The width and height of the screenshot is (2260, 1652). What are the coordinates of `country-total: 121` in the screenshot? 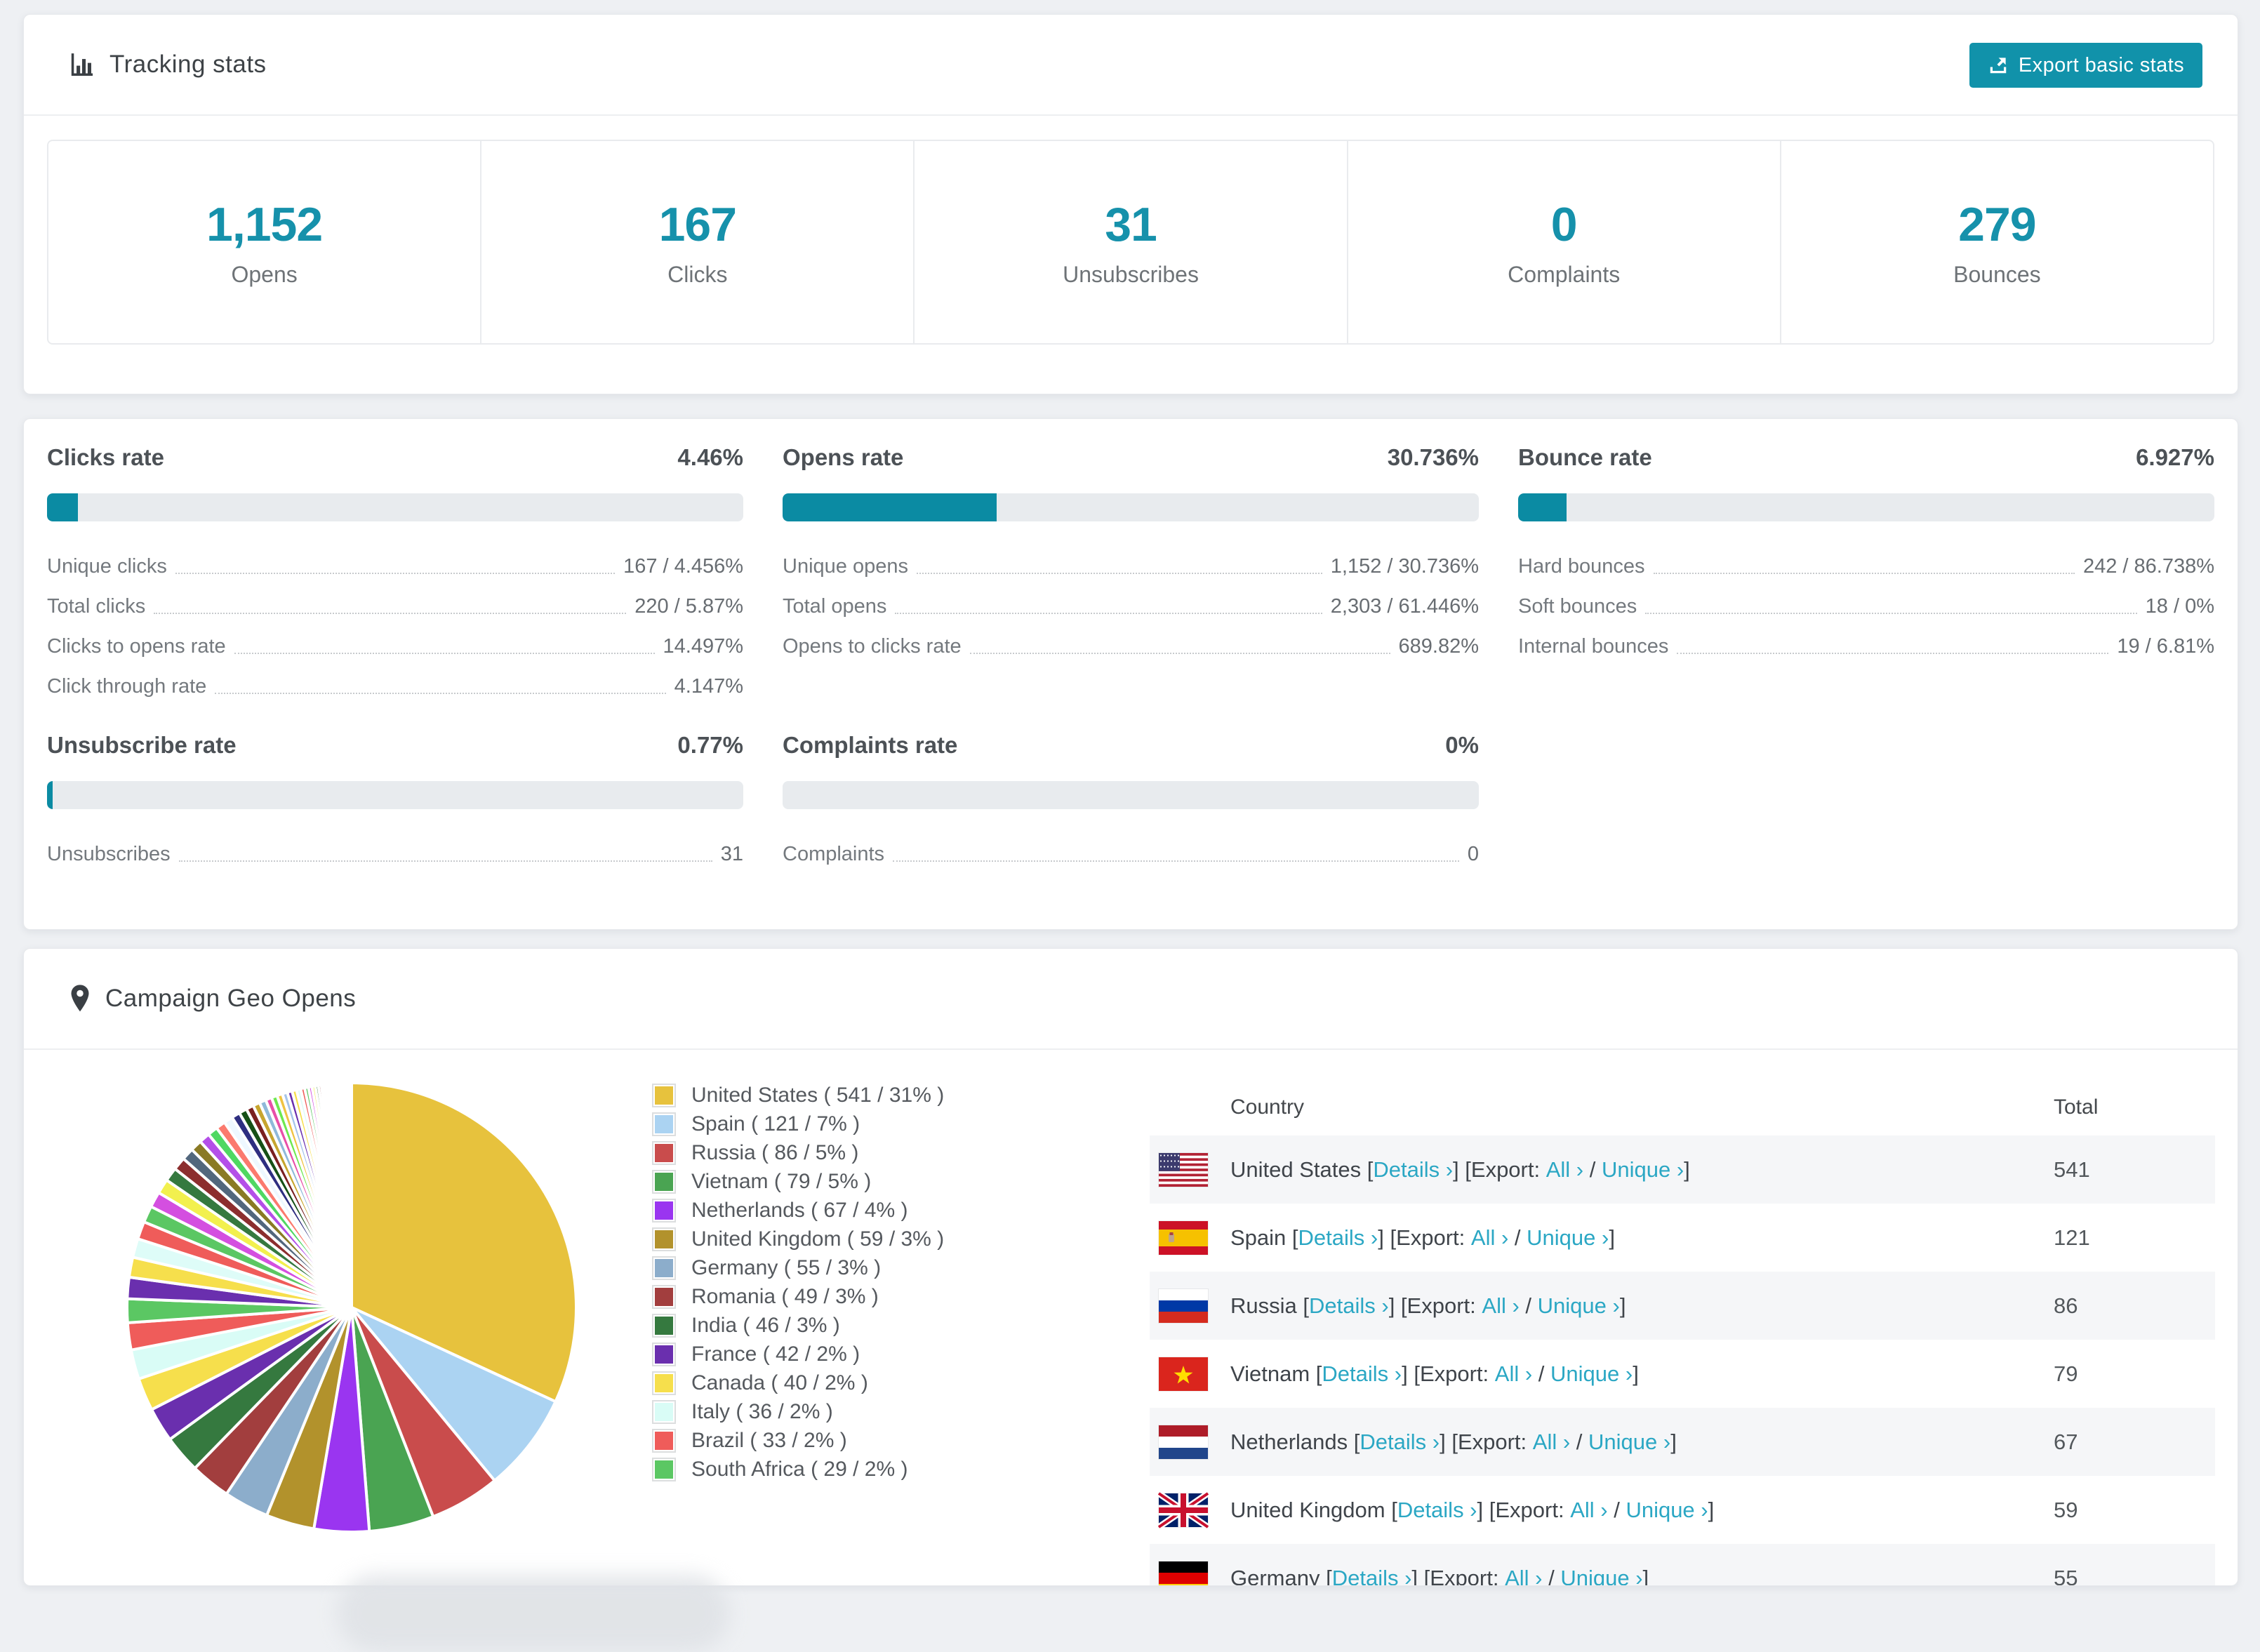 It's located at (2072, 1237).